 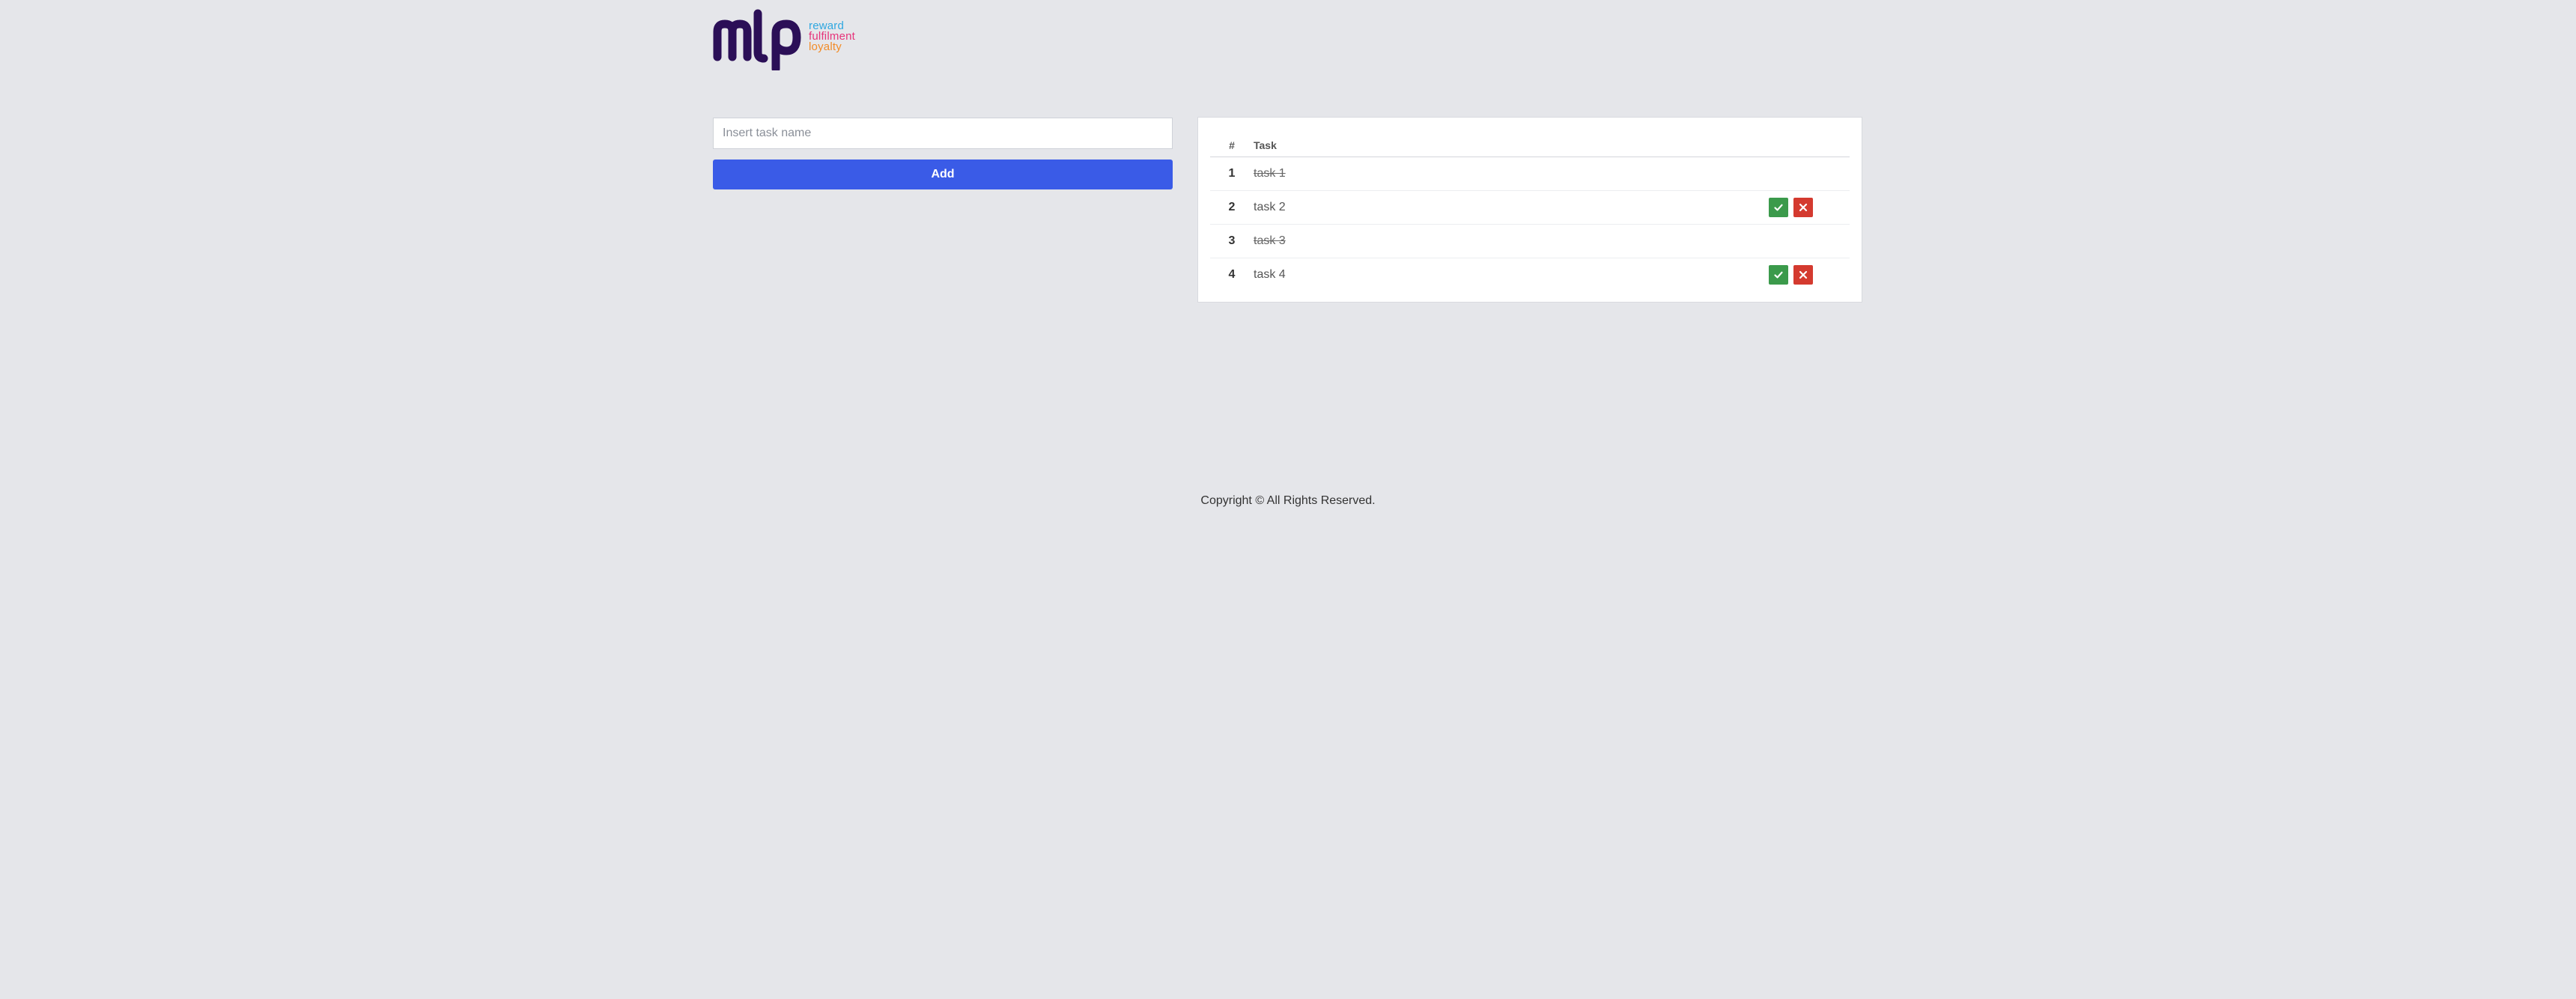 I want to click on logo-tagline-loyalty: loyalty, so click(x=825, y=46).